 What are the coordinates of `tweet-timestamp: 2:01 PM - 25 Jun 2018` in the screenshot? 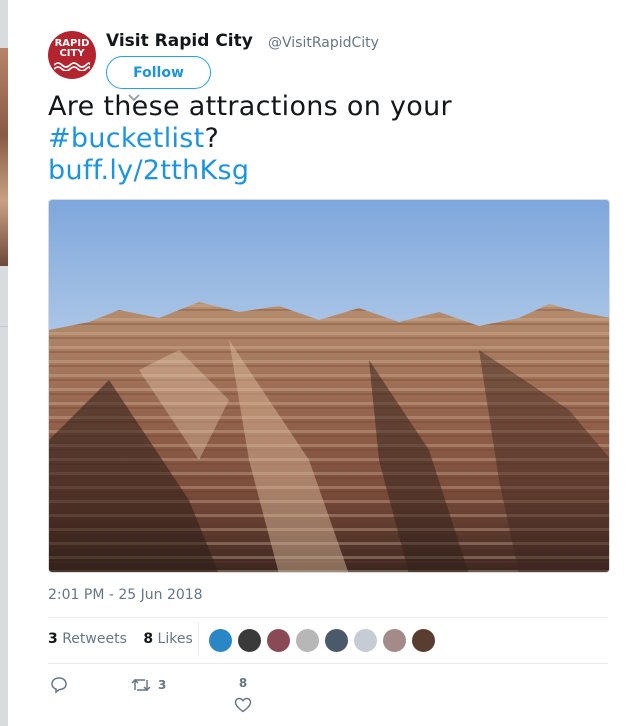 It's located at (125, 595).